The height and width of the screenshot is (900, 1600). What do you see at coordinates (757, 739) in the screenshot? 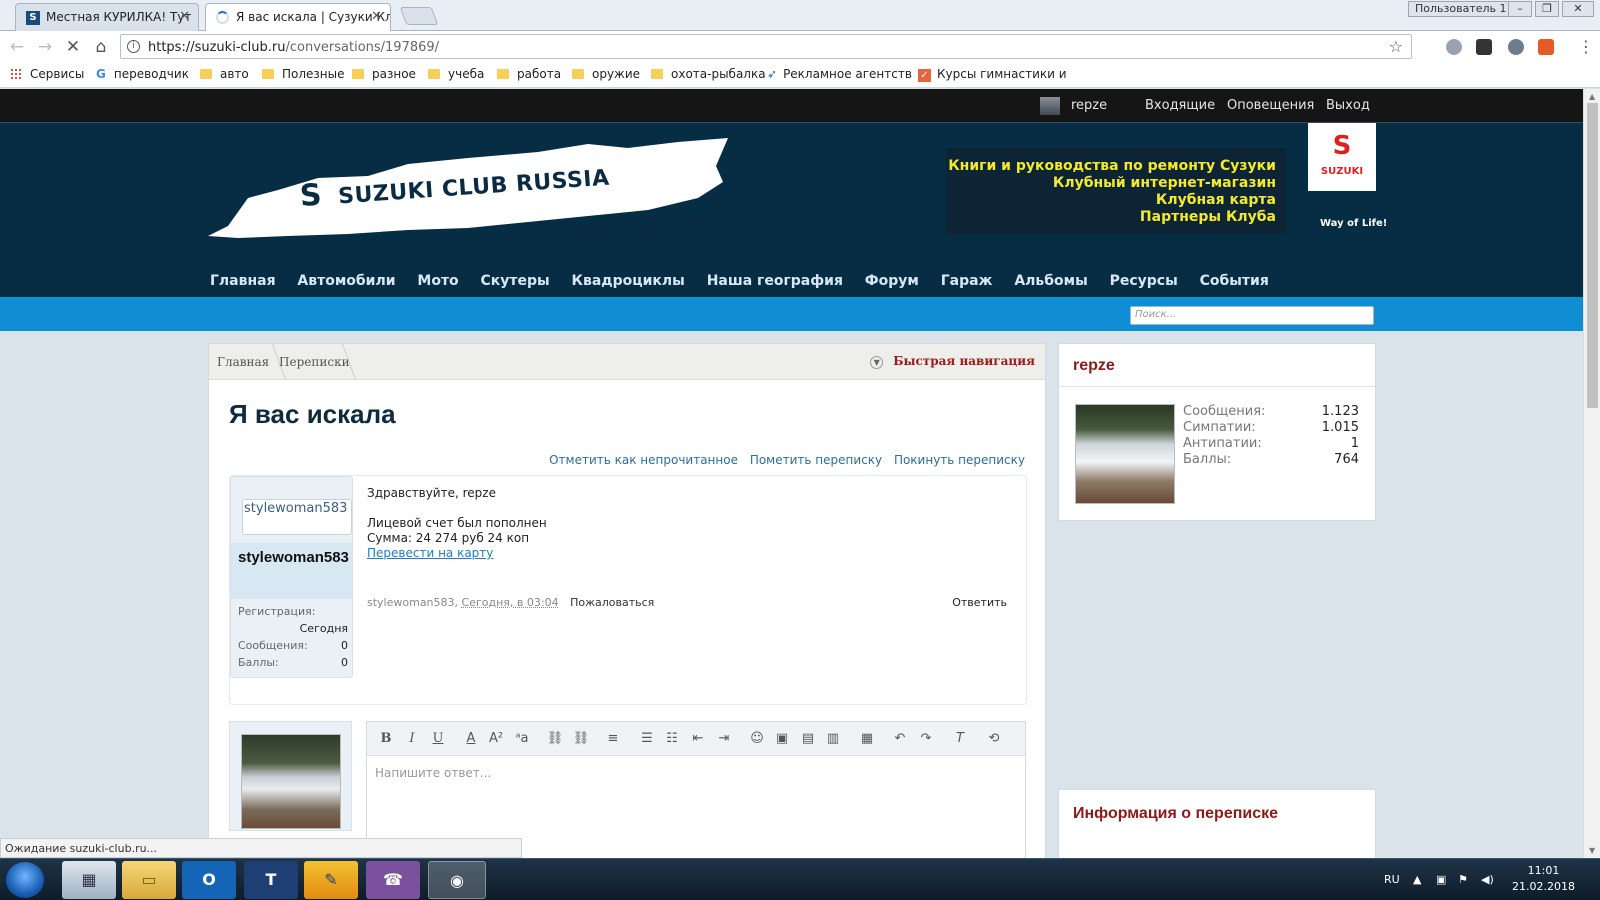
I see `smiley-icon: ☺` at bounding box center [757, 739].